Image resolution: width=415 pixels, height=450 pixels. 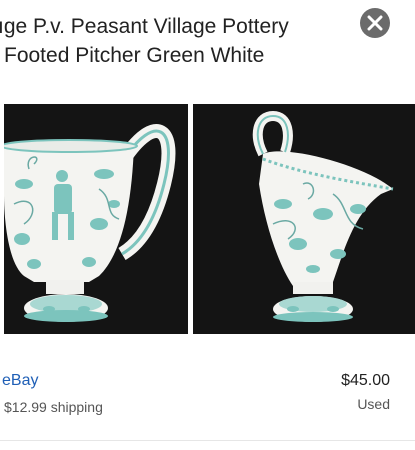 What do you see at coordinates (373, 404) in the screenshot?
I see `item-condition: Used` at bounding box center [373, 404].